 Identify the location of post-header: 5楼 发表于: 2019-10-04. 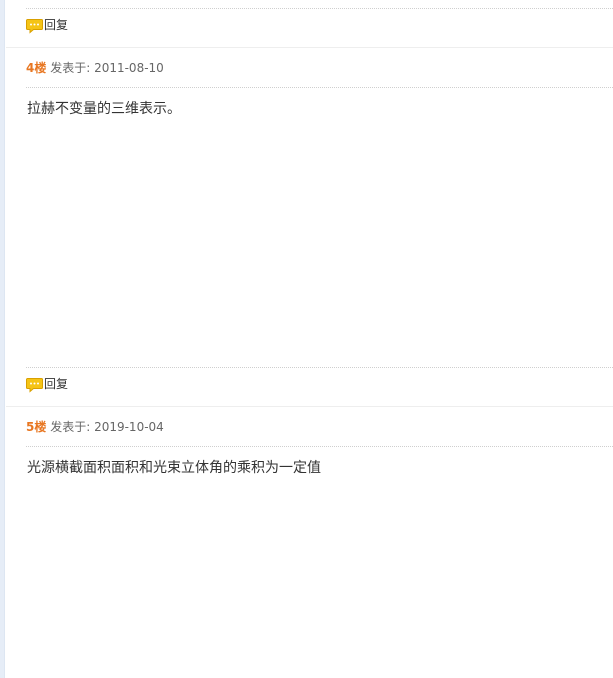
(319, 427).